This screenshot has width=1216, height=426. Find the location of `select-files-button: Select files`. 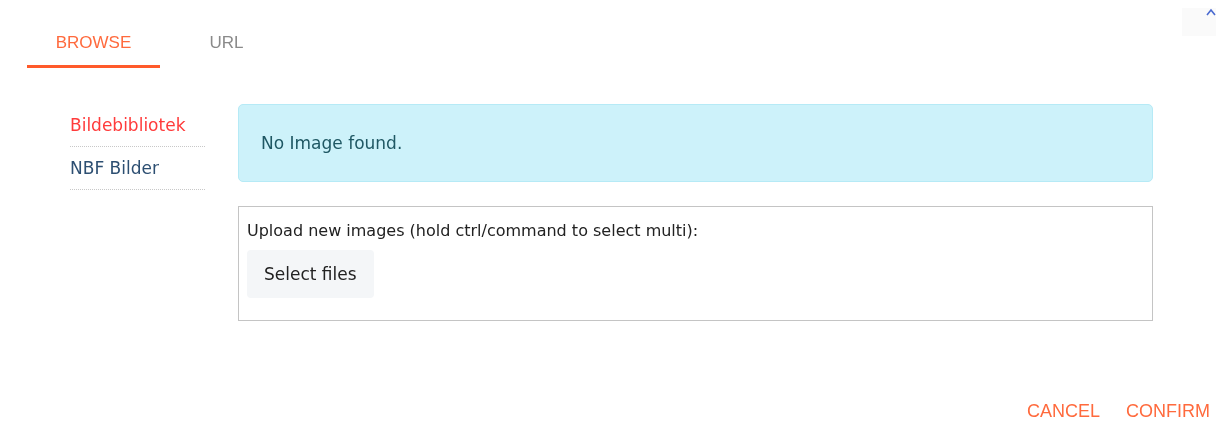

select-files-button: Select files is located at coordinates (310, 274).